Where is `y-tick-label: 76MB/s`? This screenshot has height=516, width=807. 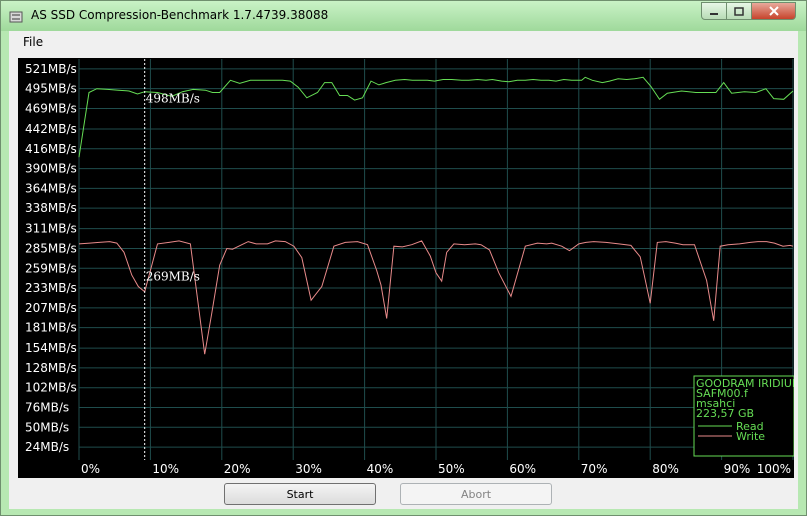 y-tick-label: 76MB/s is located at coordinates (47, 407).